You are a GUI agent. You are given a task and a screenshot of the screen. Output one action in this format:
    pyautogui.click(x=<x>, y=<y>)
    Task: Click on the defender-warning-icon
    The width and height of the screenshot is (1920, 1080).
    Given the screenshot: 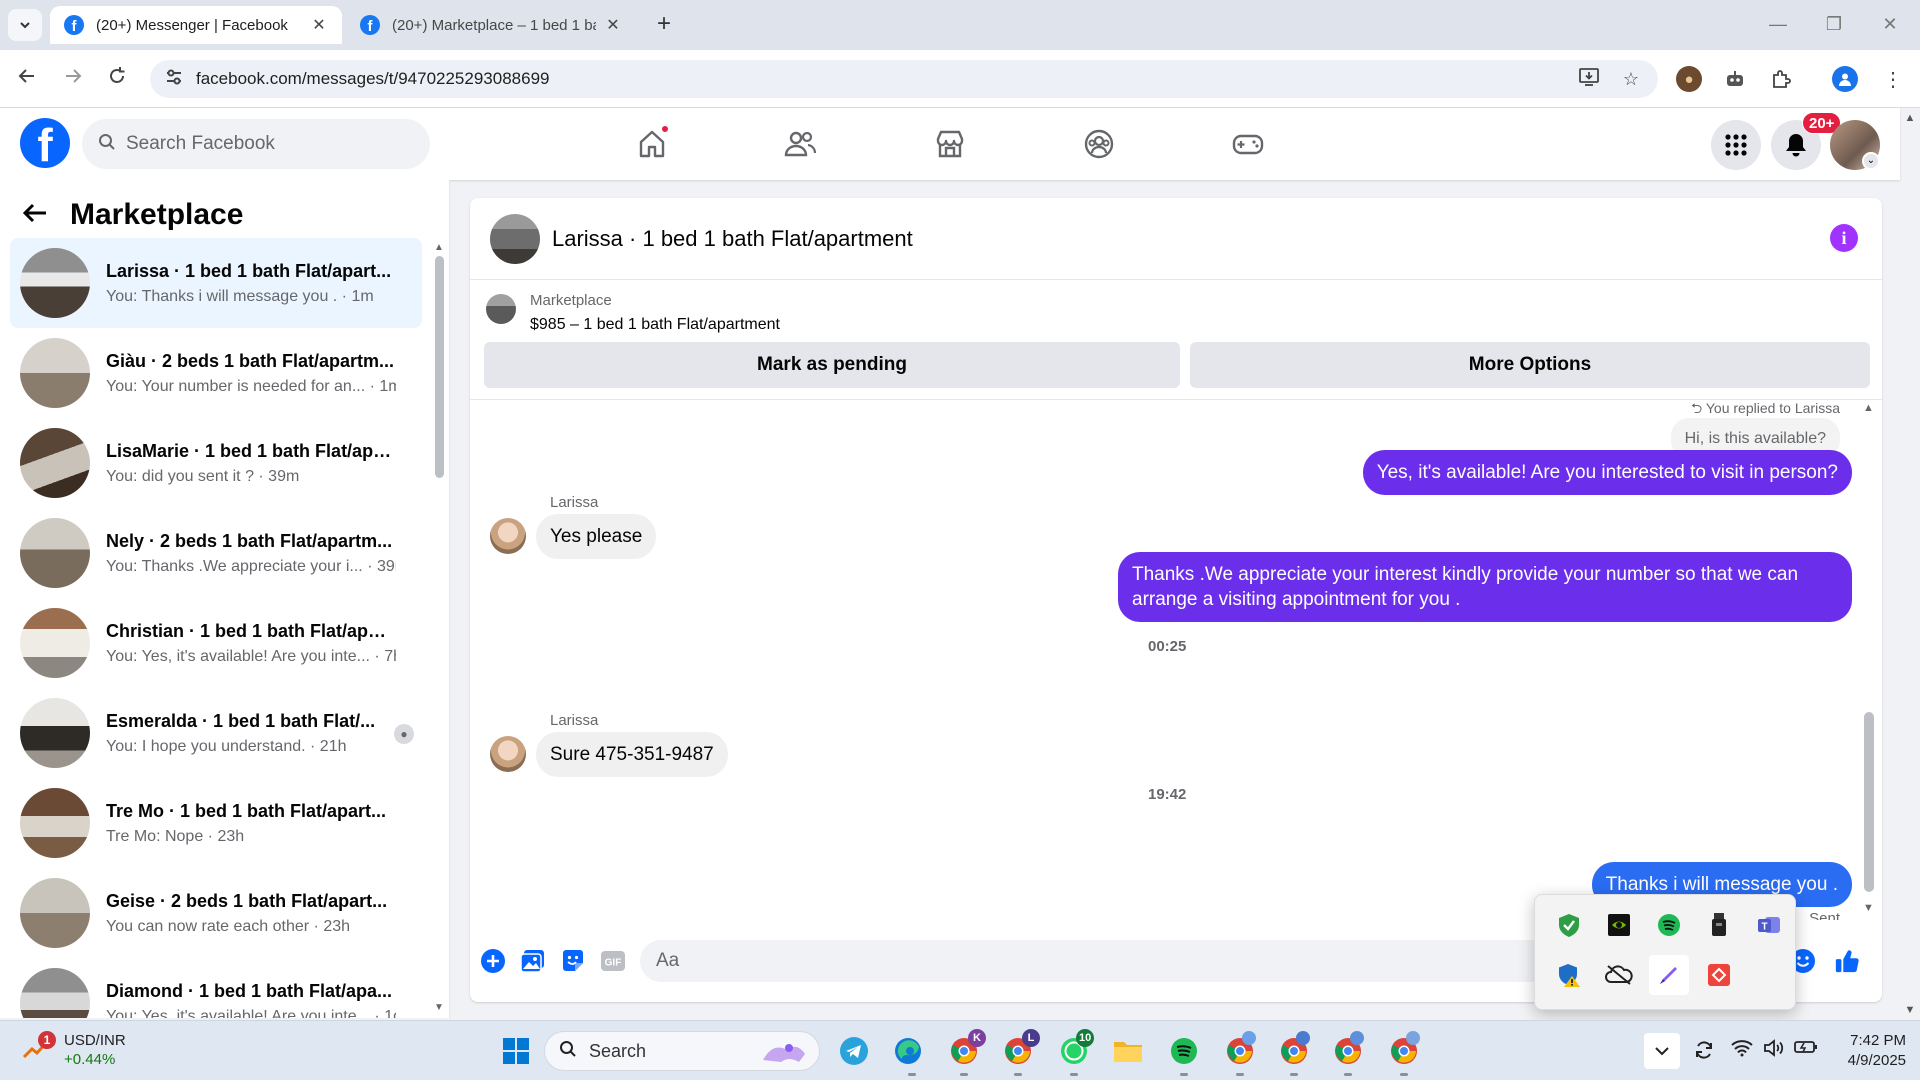 What is the action you would take?
    pyautogui.click(x=1569, y=975)
    